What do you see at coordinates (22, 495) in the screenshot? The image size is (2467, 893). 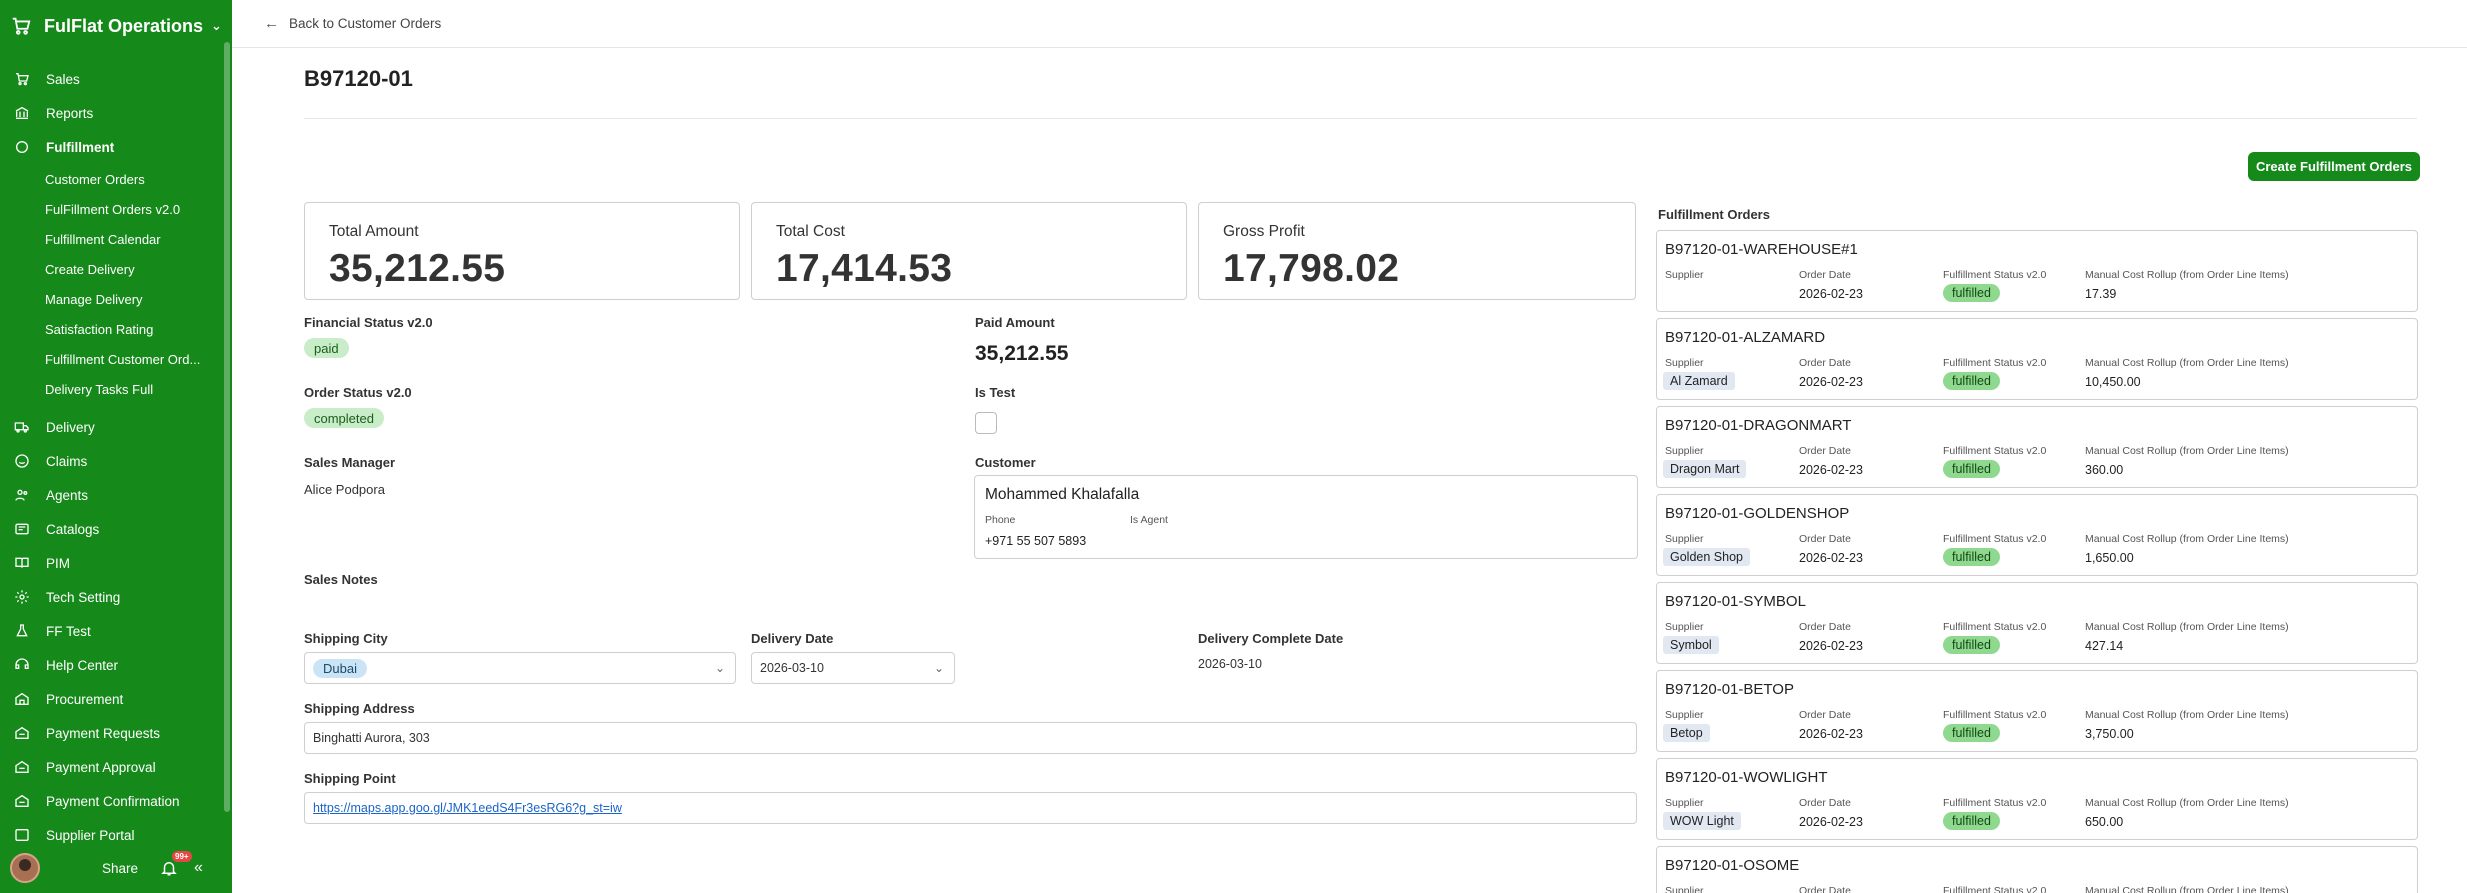 I see `people-icon` at bounding box center [22, 495].